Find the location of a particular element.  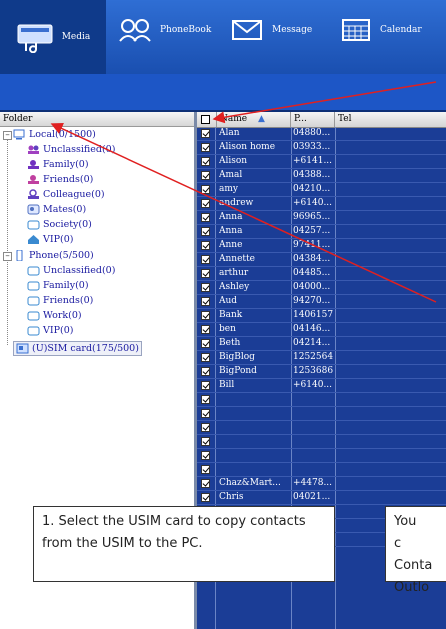

tab-media: Media is located at coordinates (53, 37).